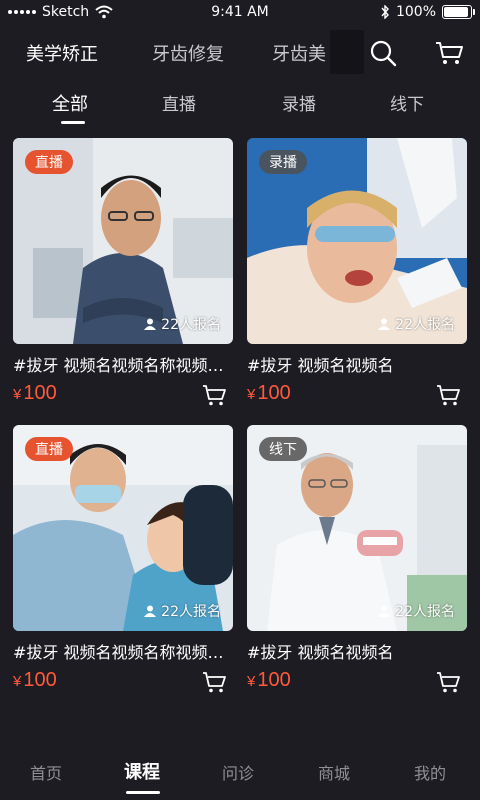 The height and width of the screenshot is (800, 480). Describe the element at coordinates (334, 772) in the screenshot. I see `bottom-tab-mall: 商城` at that location.